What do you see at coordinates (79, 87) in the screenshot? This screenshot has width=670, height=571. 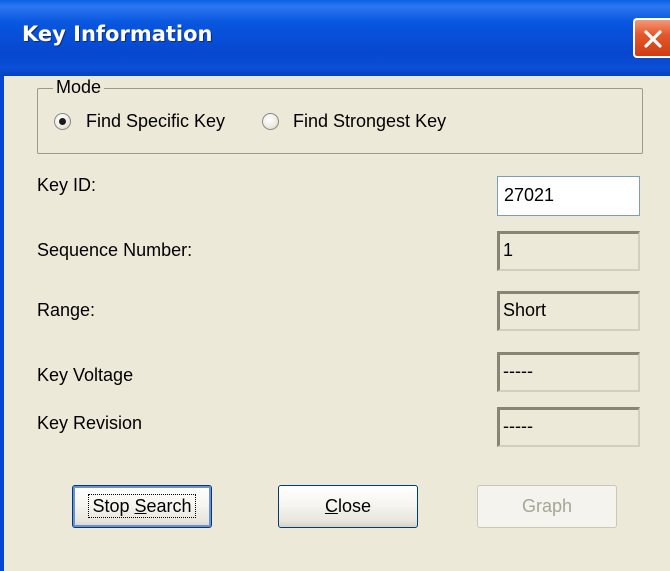 I see `mode-group-label: Mode` at bounding box center [79, 87].